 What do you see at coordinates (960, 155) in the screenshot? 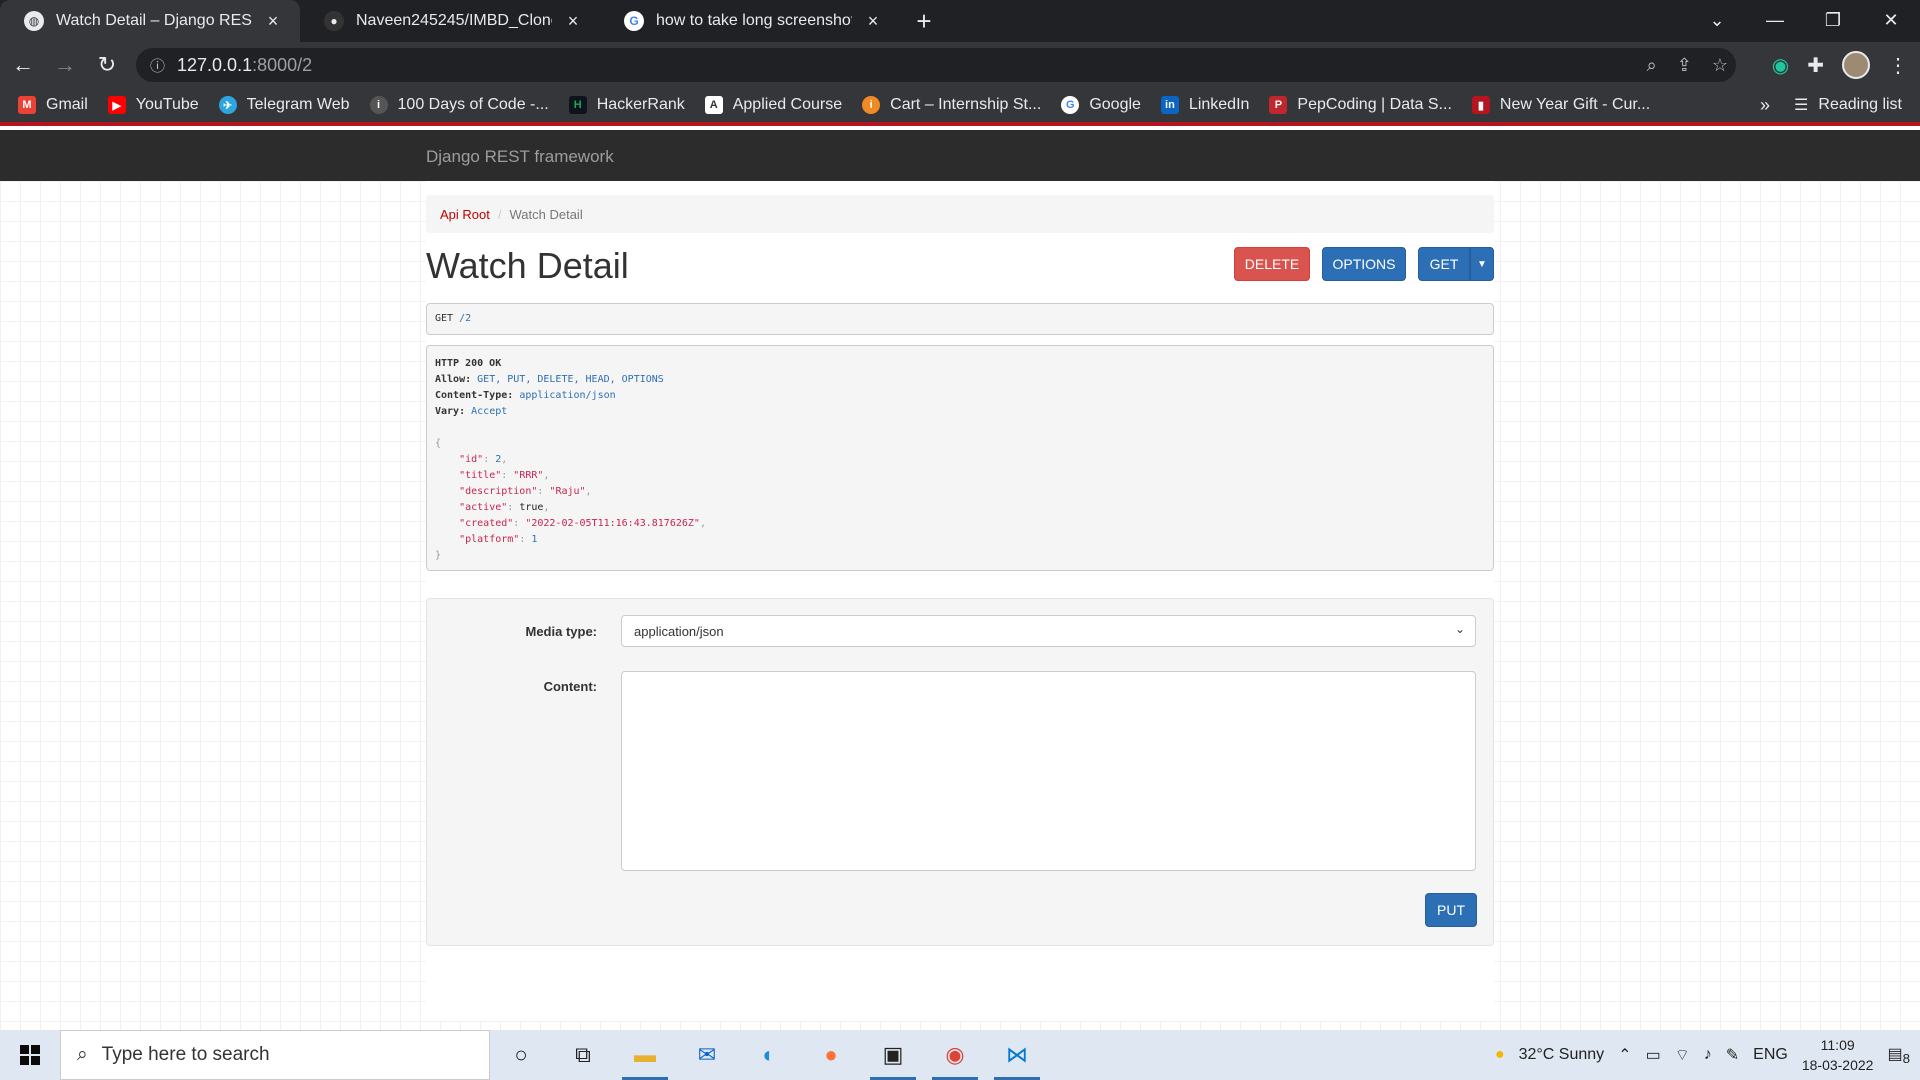
I see `drf-navbar: Django REST framework` at bounding box center [960, 155].